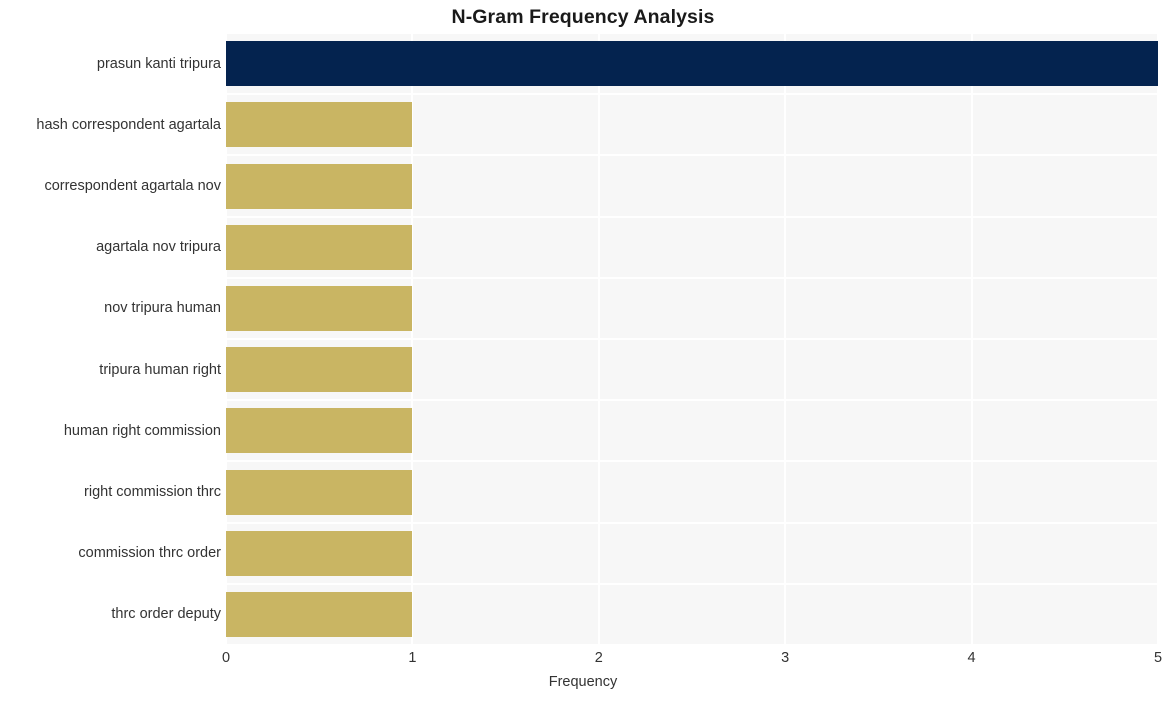  What do you see at coordinates (152, 492) in the screenshot?
I see `y-axis-tick-label: right commission thrc` at bounding box center [152, 492].